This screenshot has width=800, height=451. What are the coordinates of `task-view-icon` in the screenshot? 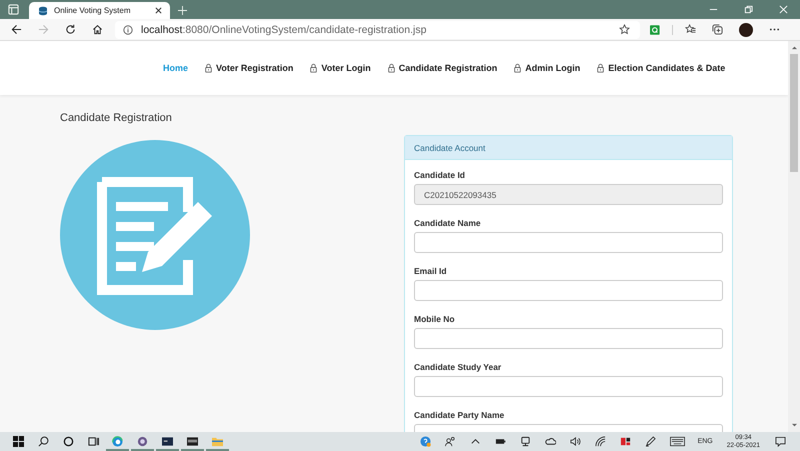 It's located at (93, 441).